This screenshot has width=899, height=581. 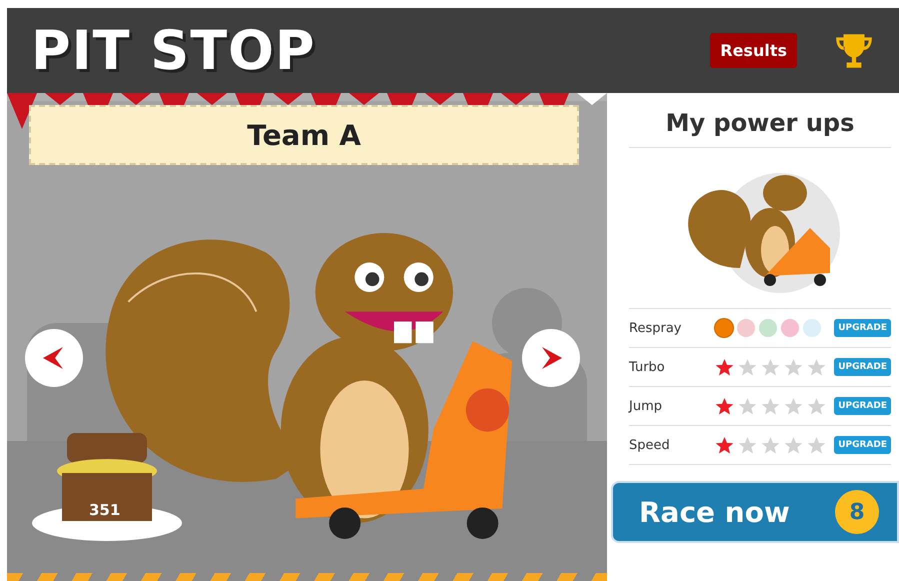 What do you see at coordinates (753, 50) in the screenshot?
I see `results-button: Results` at bounding box center [753, 50].